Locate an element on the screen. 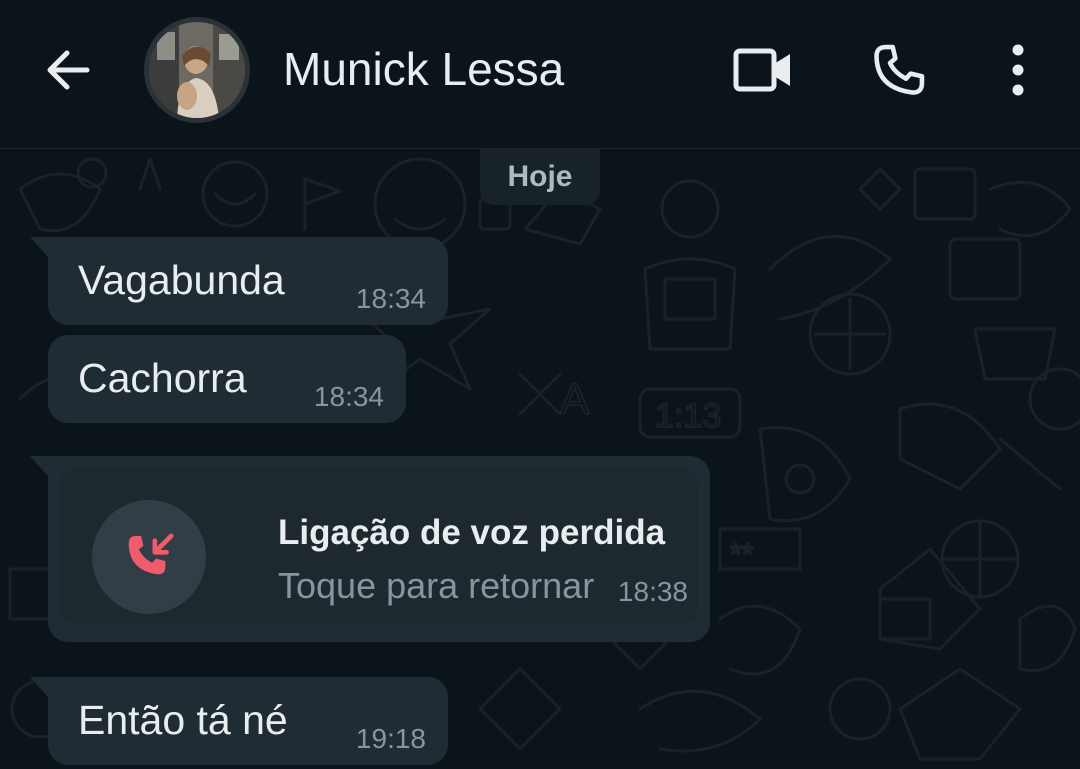  message-bubble: Cachorra 18:34 is located at coordinates (227, 379).